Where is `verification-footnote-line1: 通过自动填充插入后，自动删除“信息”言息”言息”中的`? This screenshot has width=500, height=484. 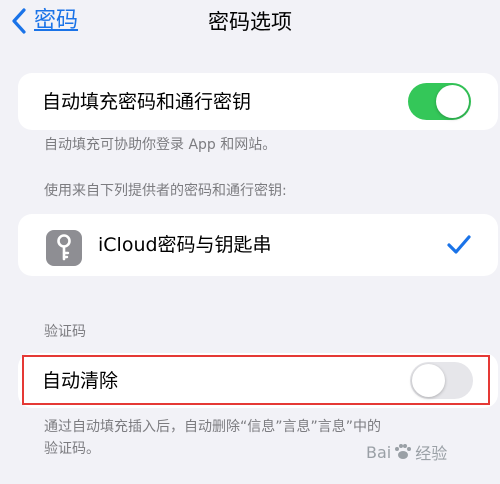 verification-footnote-line1: 通过自动填充插入后，自动删除“信息”言息”言息”中的 is located at coordinates (213, 427).